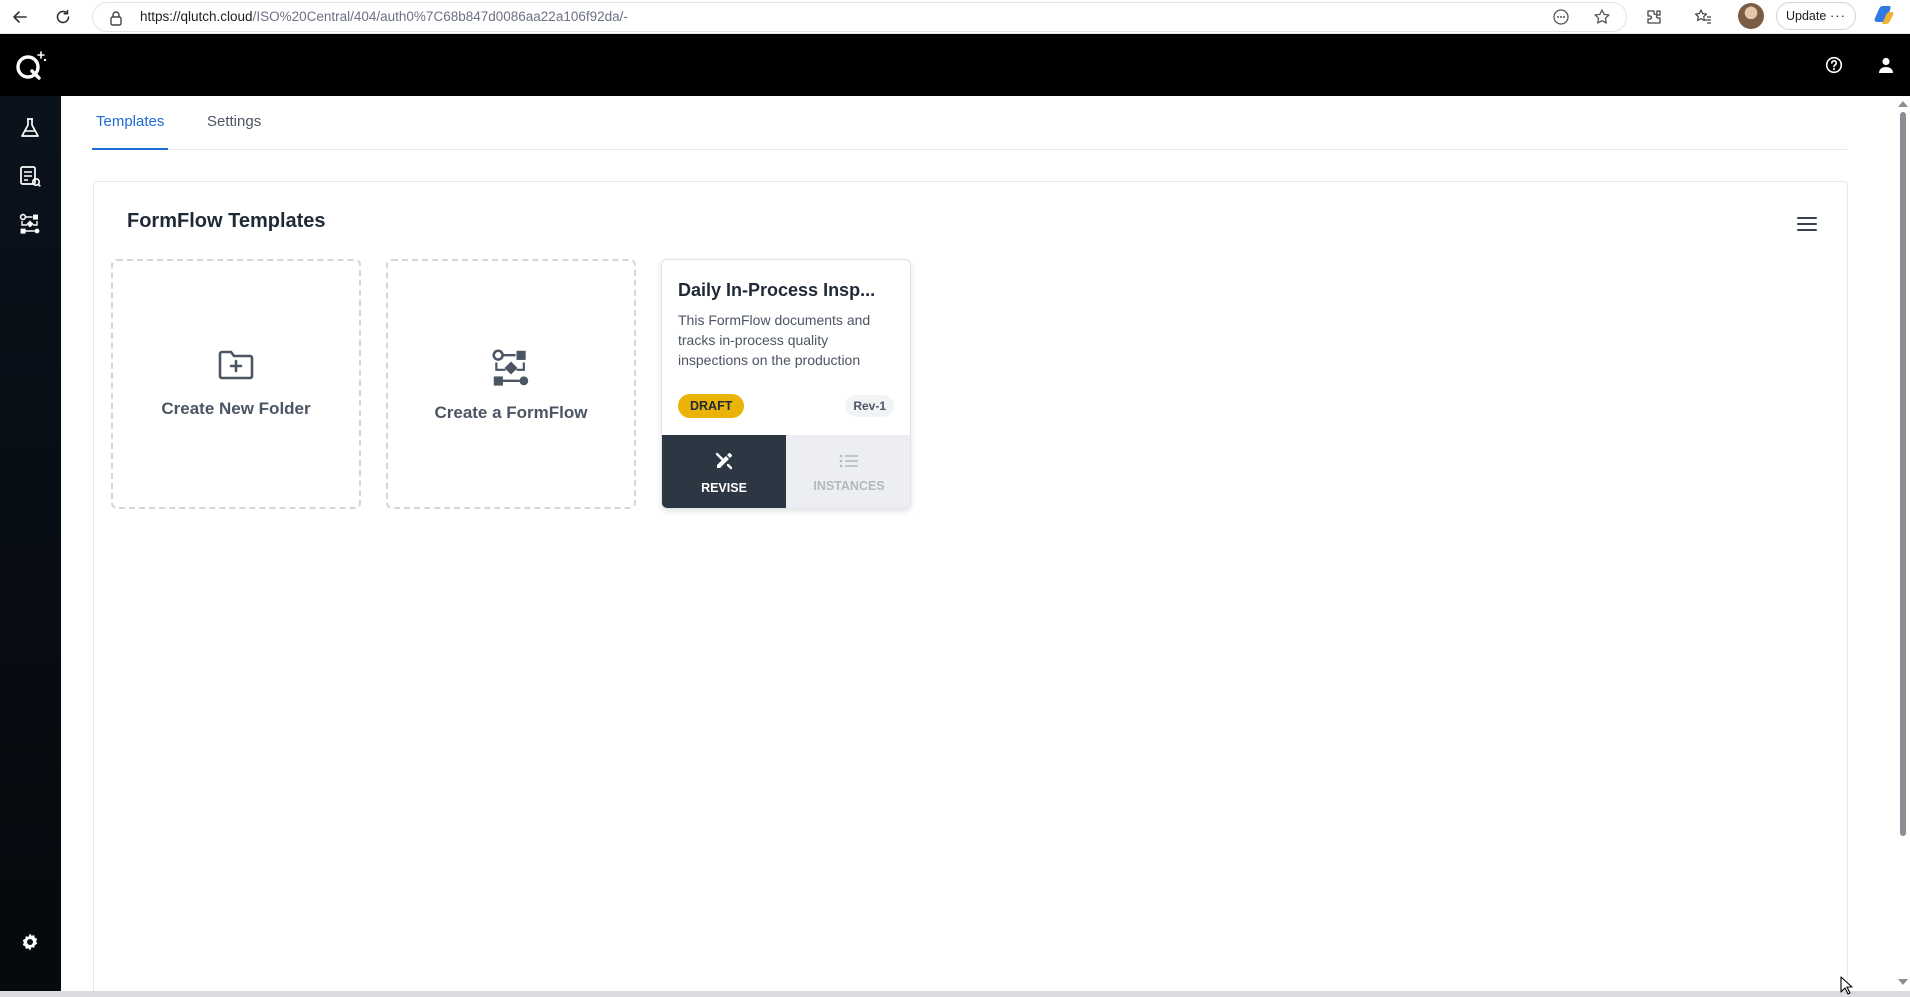  I want to click on instances-label: INSTANCES, so click(849, 485).